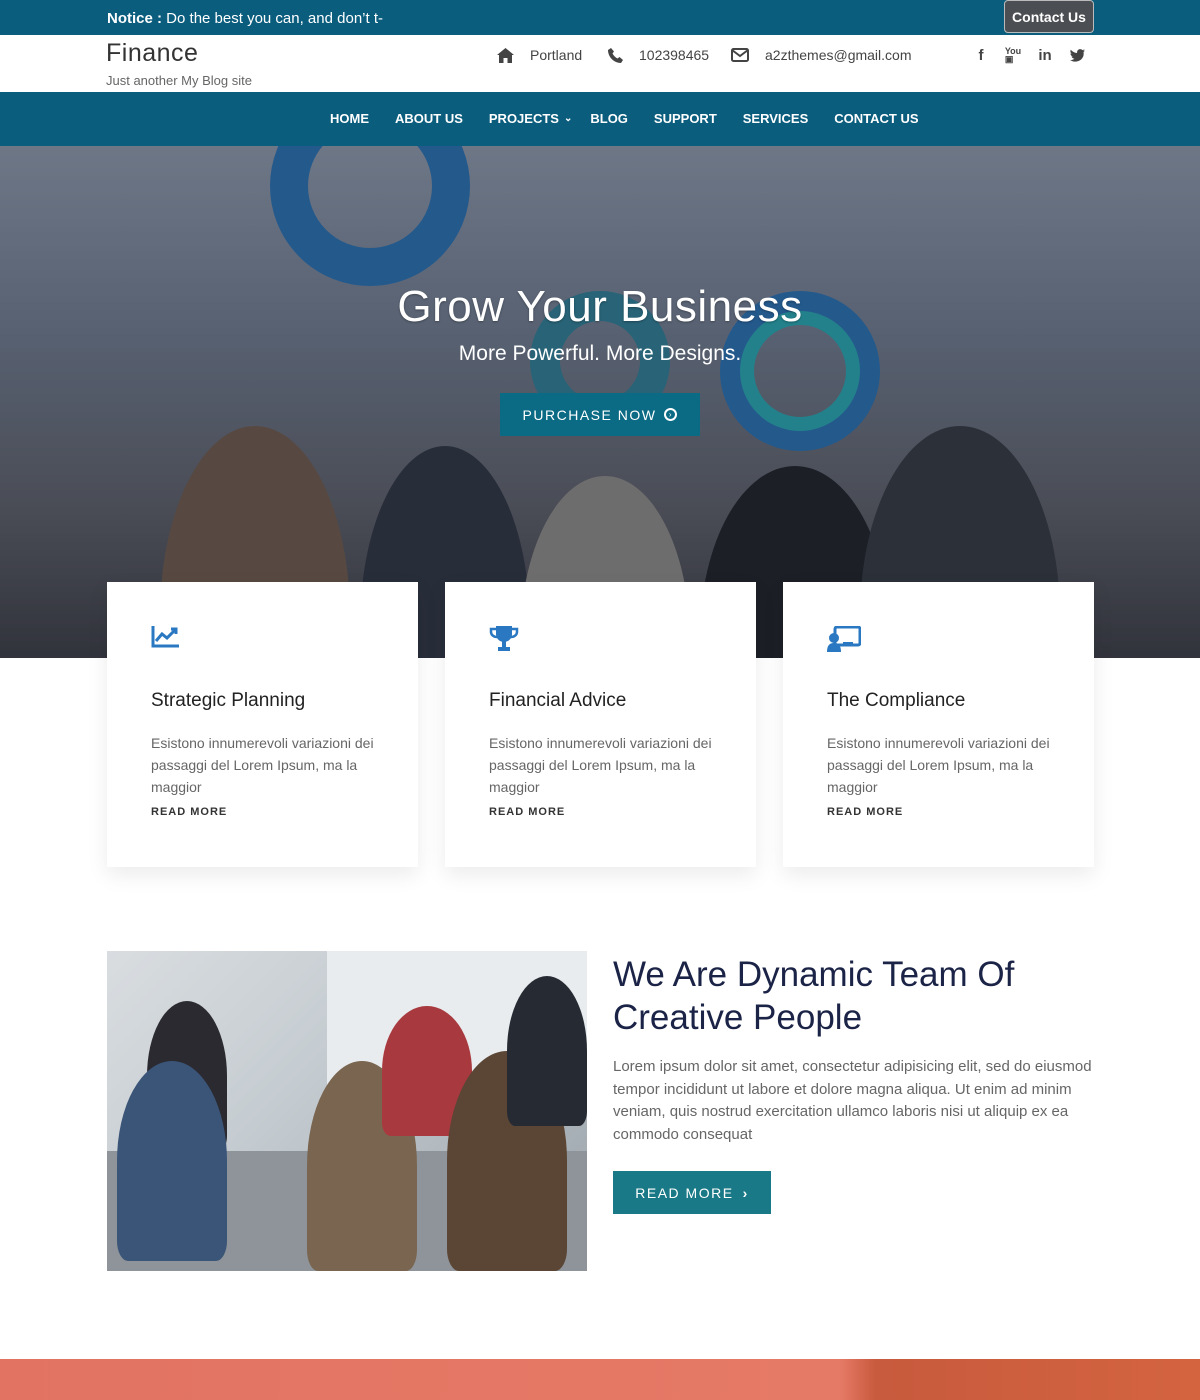  What do you see at coordinates (429, 118) in the screenshot?
I see `nav-item-about-us: ABOUT US` at bounding box center [429, 118].